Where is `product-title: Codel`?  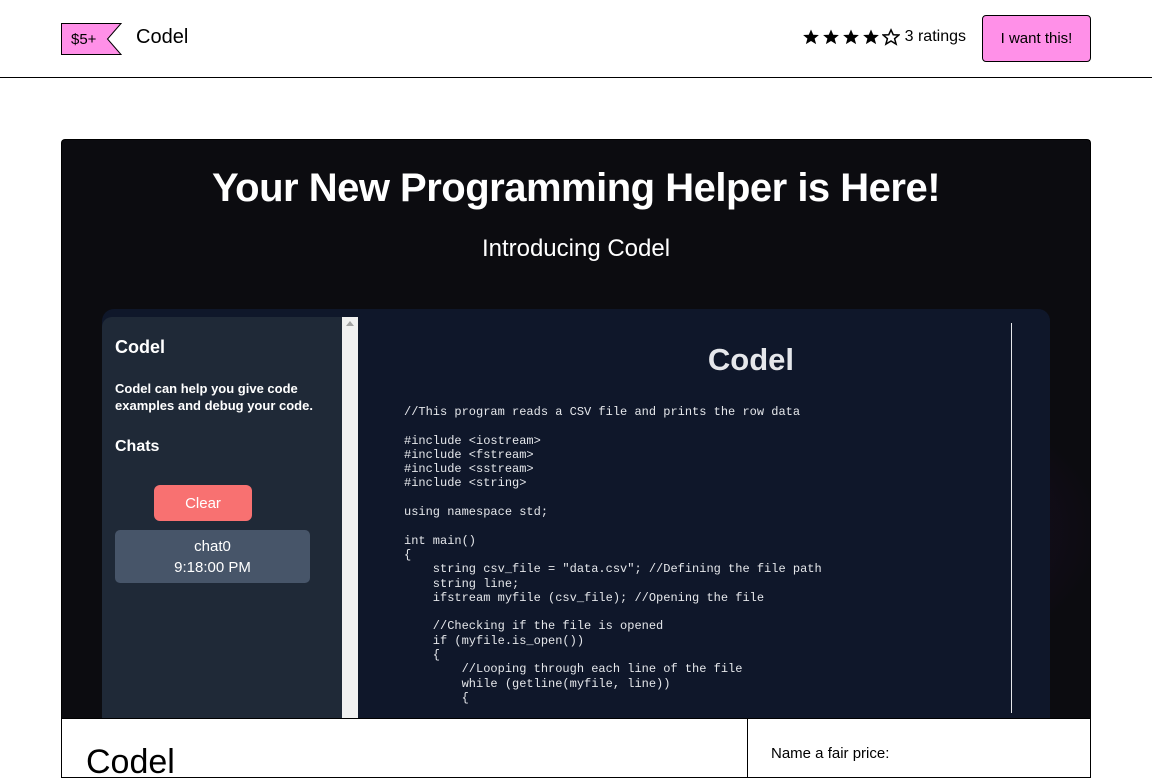
product-title: Codel is located at coordinates (130, 762).